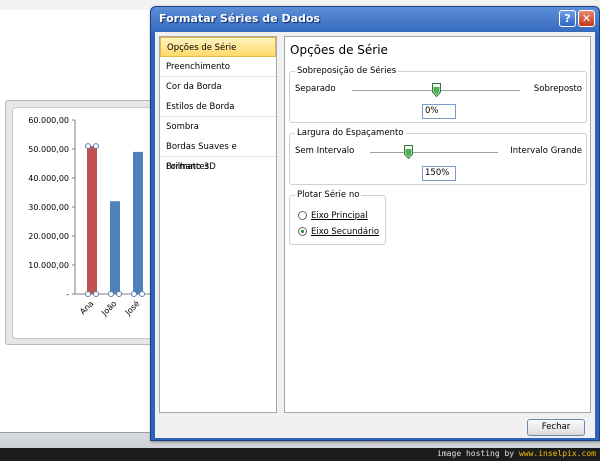 The width and height of the screenshot is (600, 461). Describe the element at coordinates (108, 308) in the screenshot. I see `x-tick-label: João` at that location.